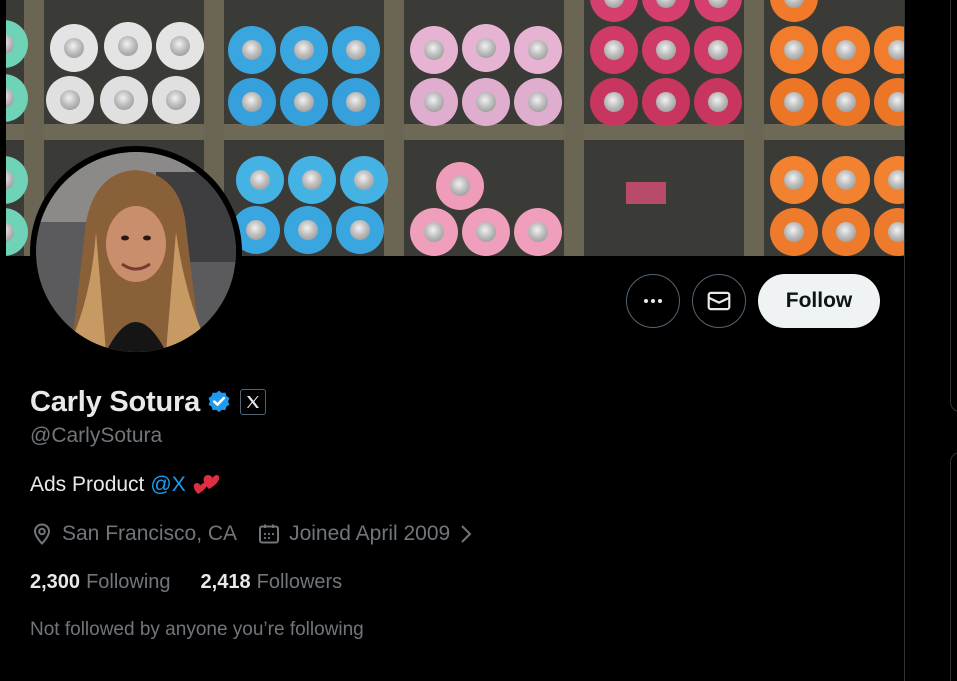 This screenshot has width=957, height=681. I want to click on profile-meta: San Francisco, CA Joined April 2009, so click(263, 534).